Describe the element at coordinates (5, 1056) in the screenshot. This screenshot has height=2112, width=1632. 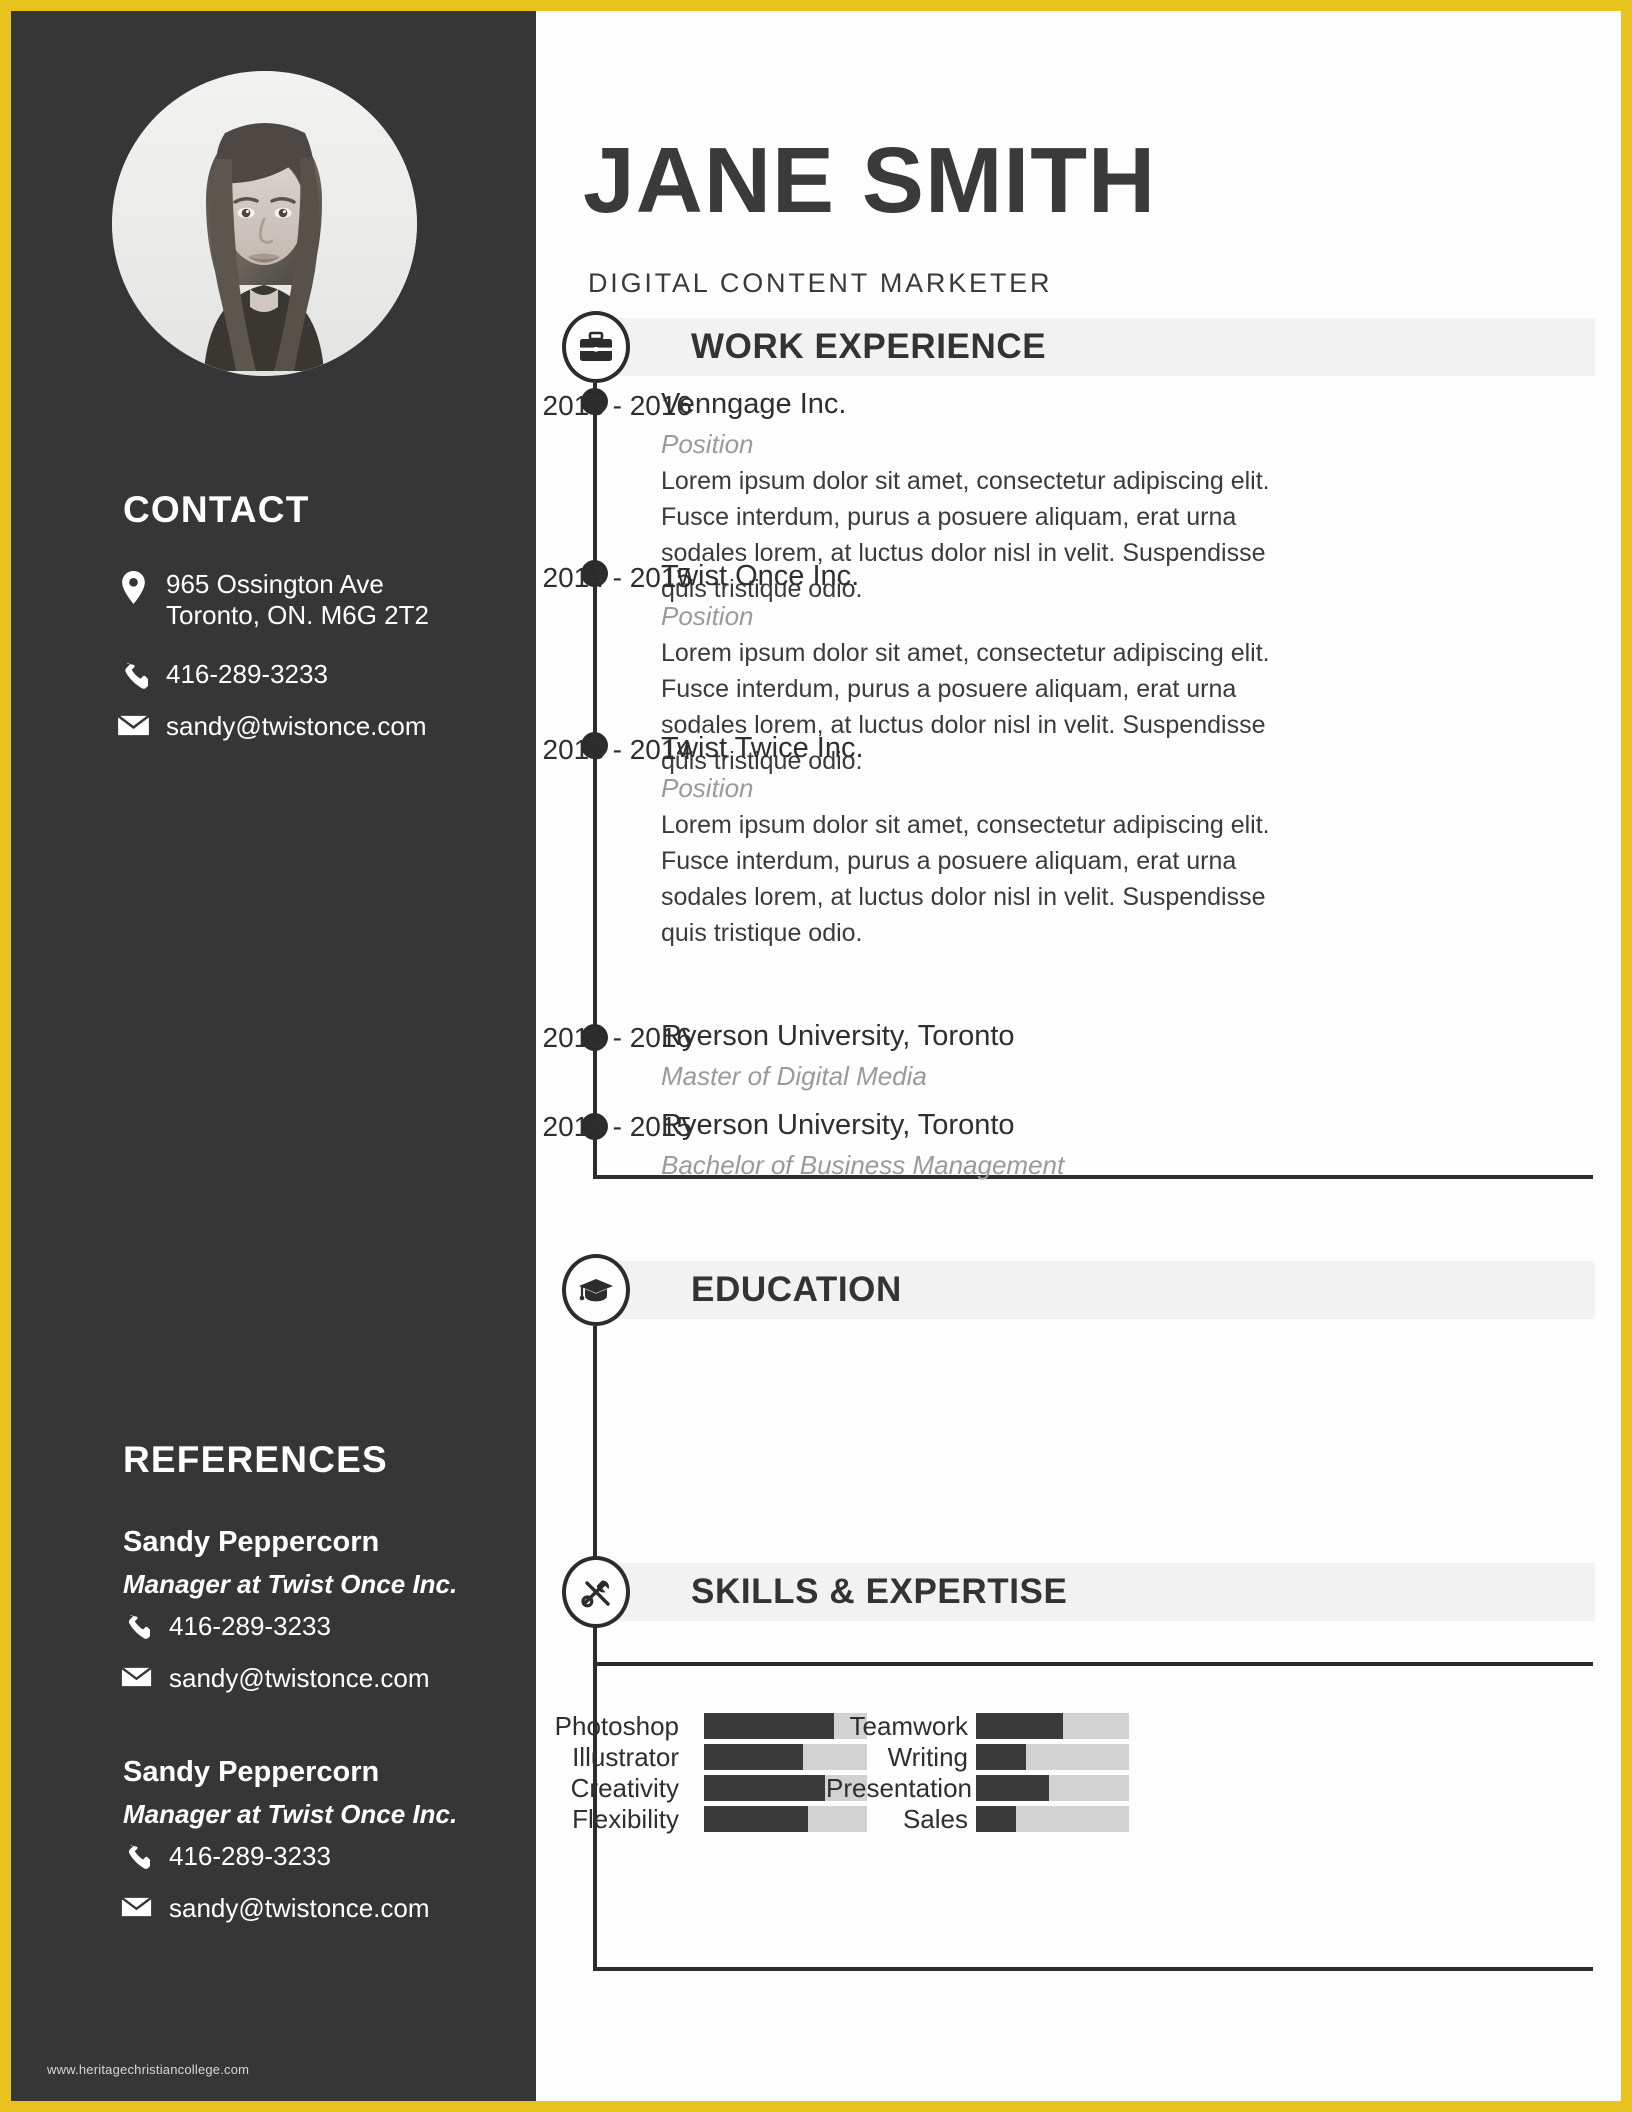
I see `page-border-left` at that location.